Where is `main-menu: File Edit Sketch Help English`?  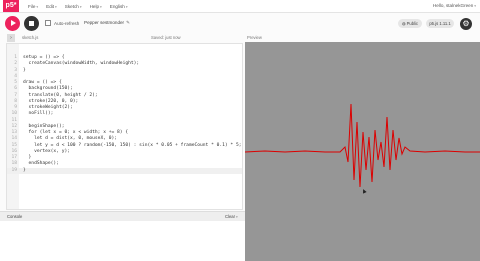 main-menu: File Edit Sketch Help English is located at coordinates (78, 6).